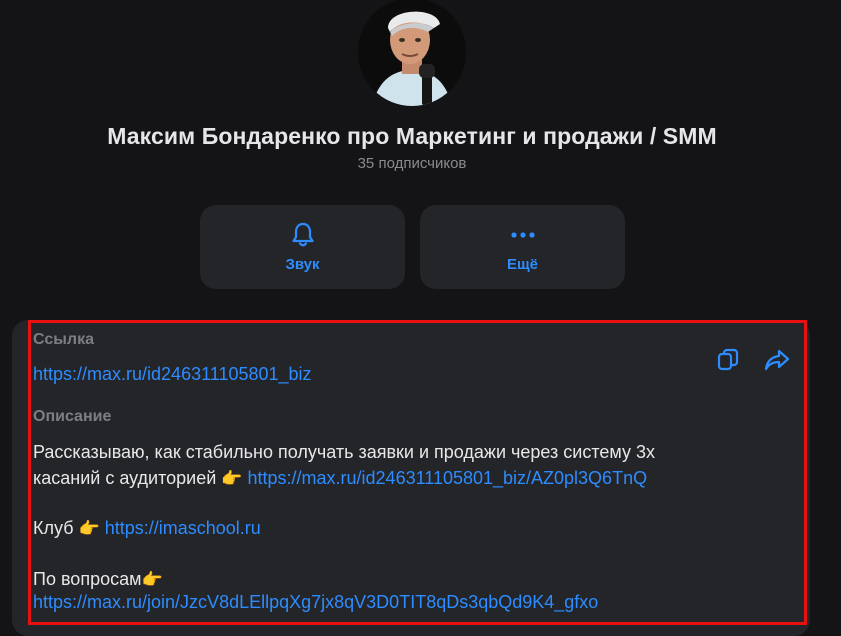 This screenshot has width=841, height=636. Describe the element at coordinates (63, 339) in the screenshot. I see `link-label: Ссылка` at that location.